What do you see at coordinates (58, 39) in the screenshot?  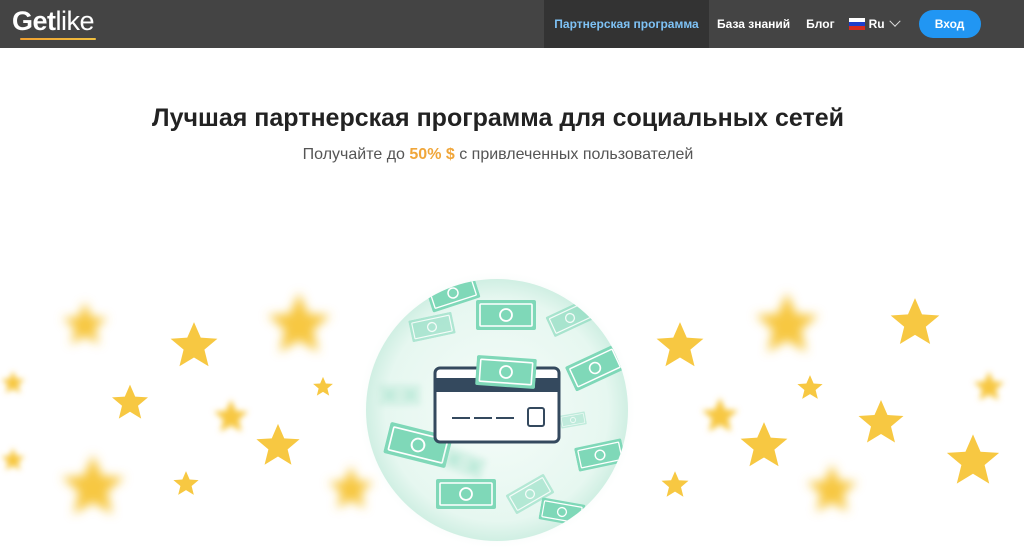 I see `logo-underline` at bounding box center [58, 39].